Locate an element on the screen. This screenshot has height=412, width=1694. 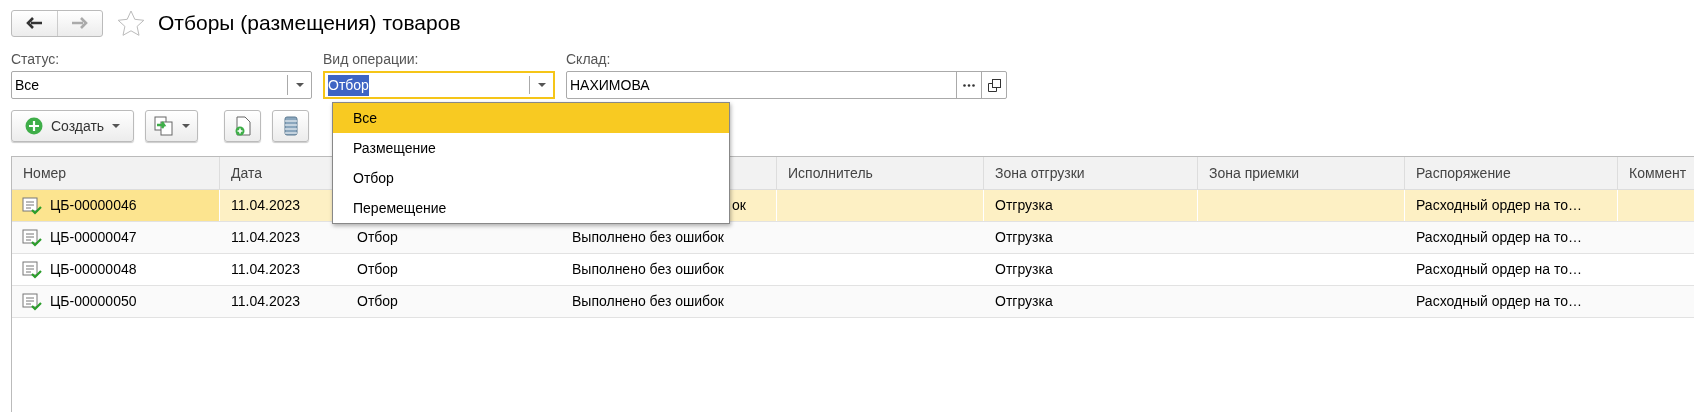
table-cell-text: ок is located at coordinates (739, 205).